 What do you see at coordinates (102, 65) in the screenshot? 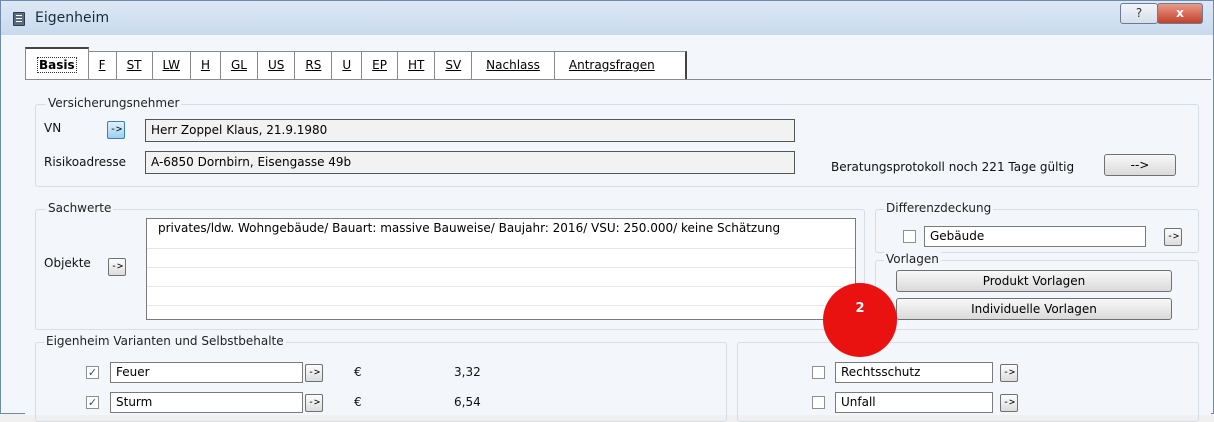
I see `tab-f: F` at bounding box center [102, 65].